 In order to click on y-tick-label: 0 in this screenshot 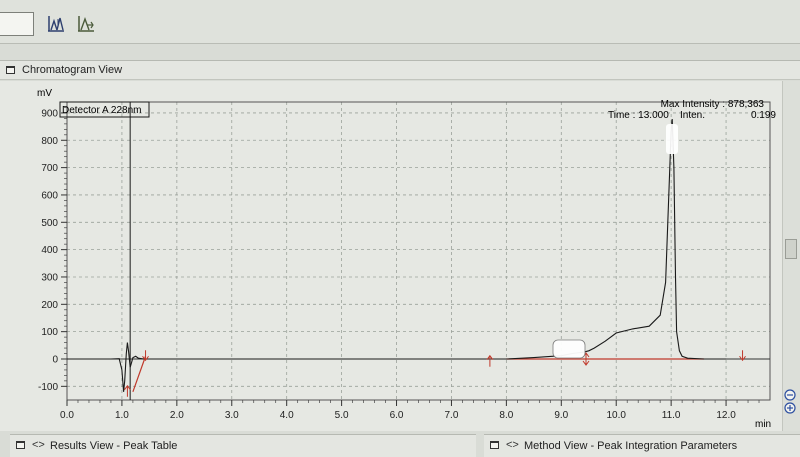, I will do `click(55, 359)`.